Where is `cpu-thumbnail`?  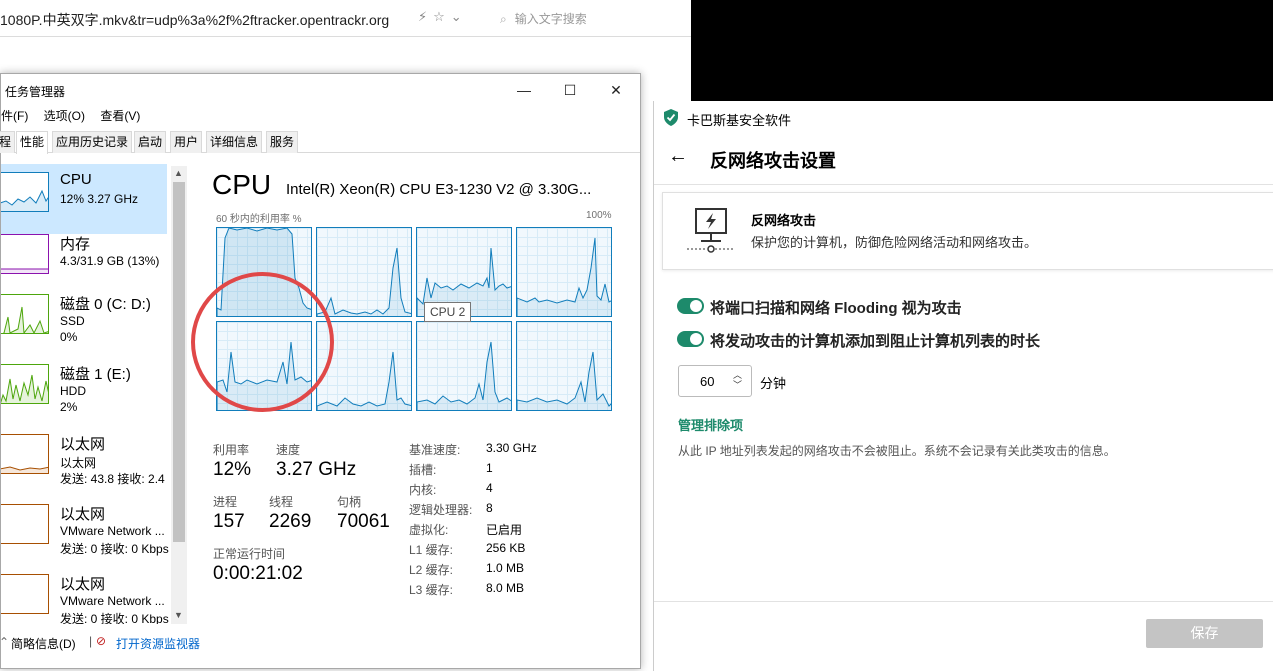
cpu-thumbnail is located at coordinates (25, 192).